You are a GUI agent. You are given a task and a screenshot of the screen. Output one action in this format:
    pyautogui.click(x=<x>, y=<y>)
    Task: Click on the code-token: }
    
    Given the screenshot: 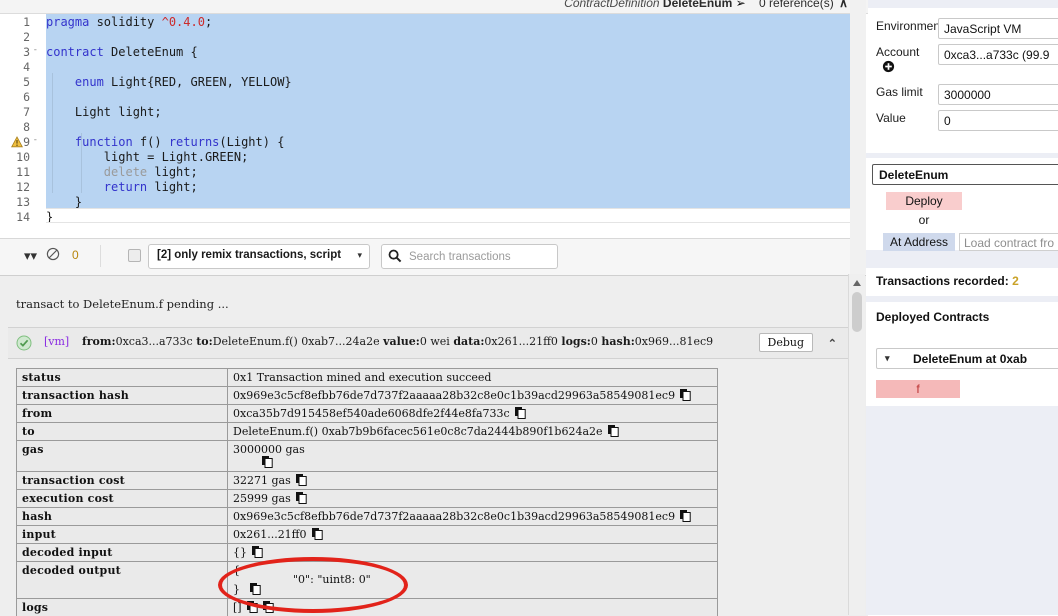 What is the action you would take?
    pyautogui.click(x=64, y=202)
    